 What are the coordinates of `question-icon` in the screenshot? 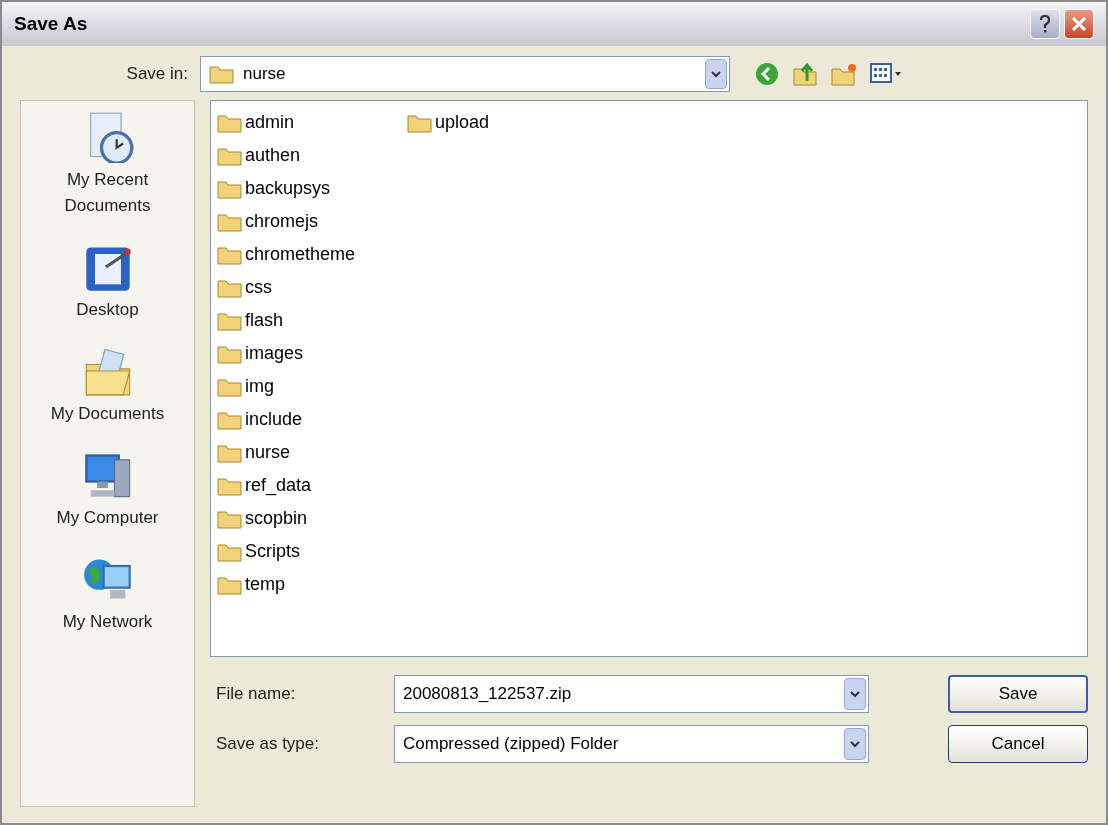 It's located at (1045, 24).